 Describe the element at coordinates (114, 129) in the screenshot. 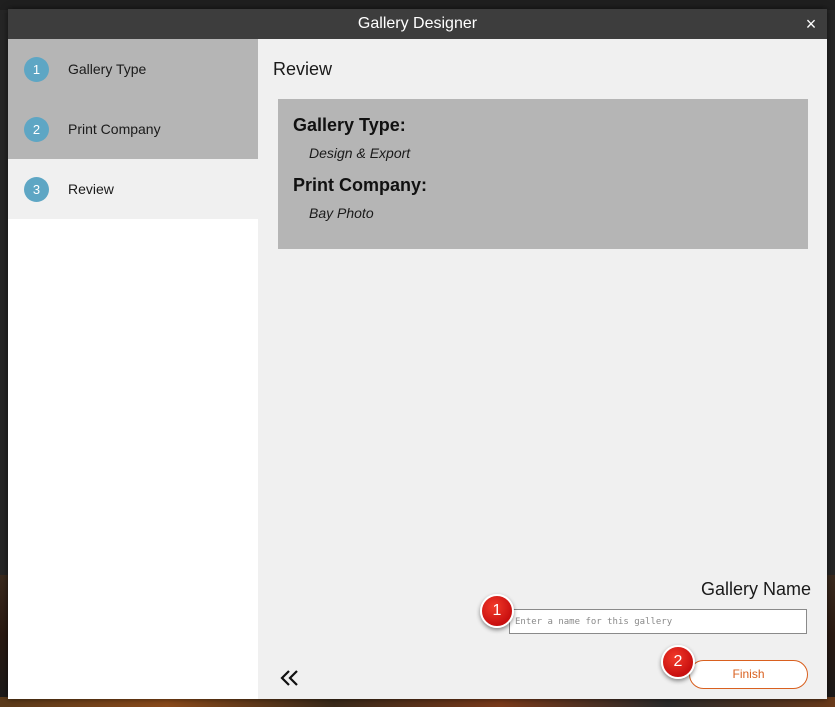

I see `step-label: Print Company` at that location.